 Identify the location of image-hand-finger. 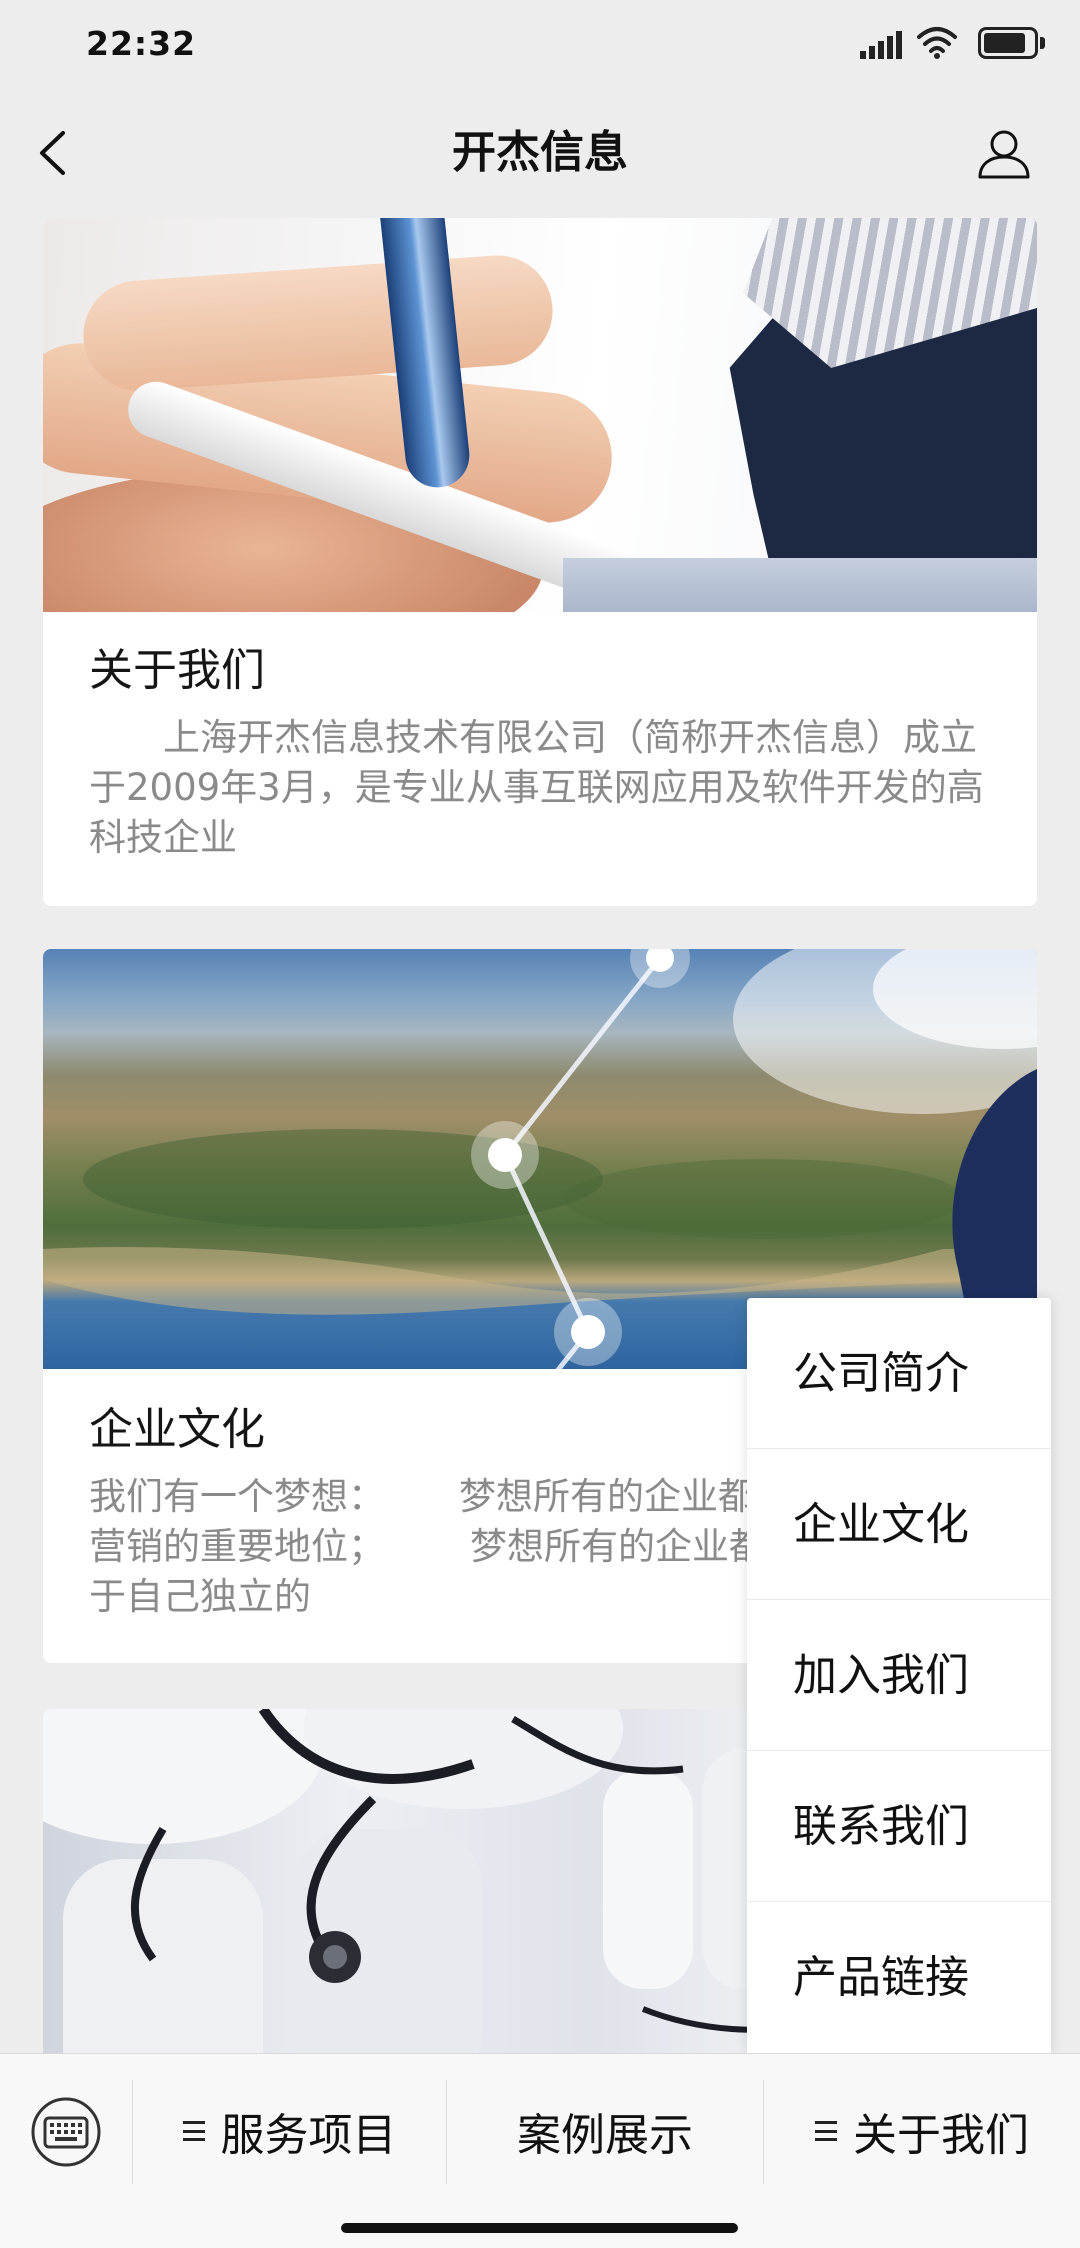
(318, 323).